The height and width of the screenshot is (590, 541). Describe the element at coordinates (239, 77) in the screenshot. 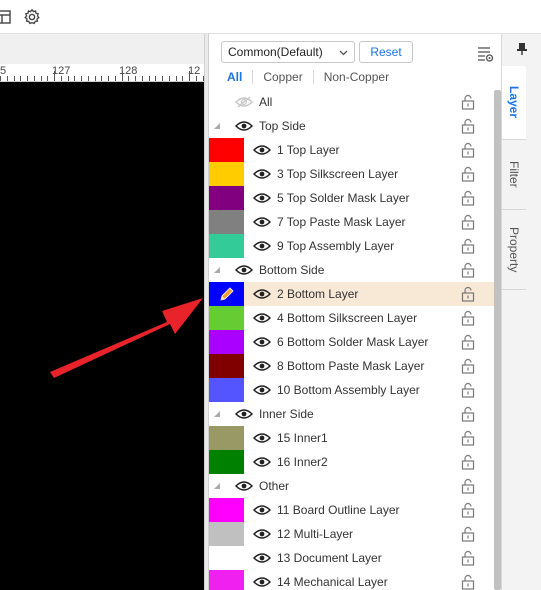

I see `tab-all: All` at that location.